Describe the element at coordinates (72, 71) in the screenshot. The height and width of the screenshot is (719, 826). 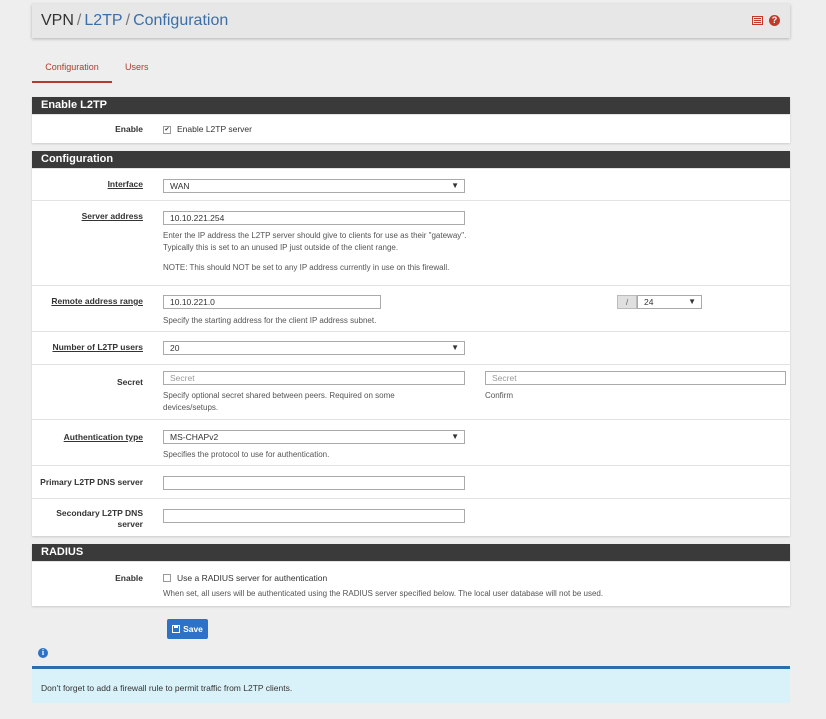
I see `tab-configuration: Configuration` at that location.